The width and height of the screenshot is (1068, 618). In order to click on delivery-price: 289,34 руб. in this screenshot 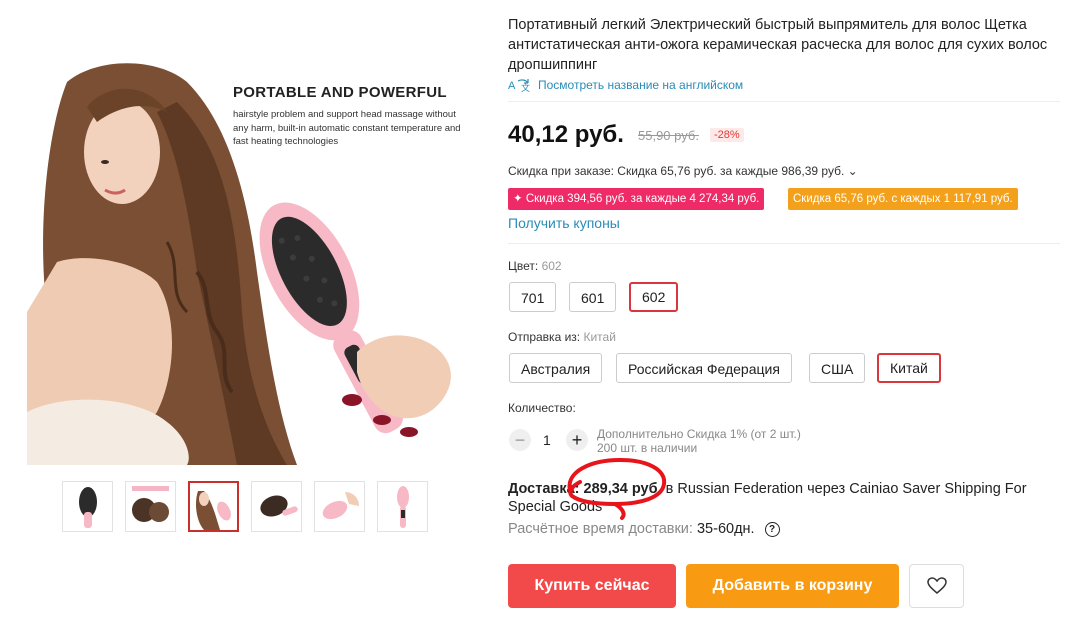, I will do `click(622, 489)`.